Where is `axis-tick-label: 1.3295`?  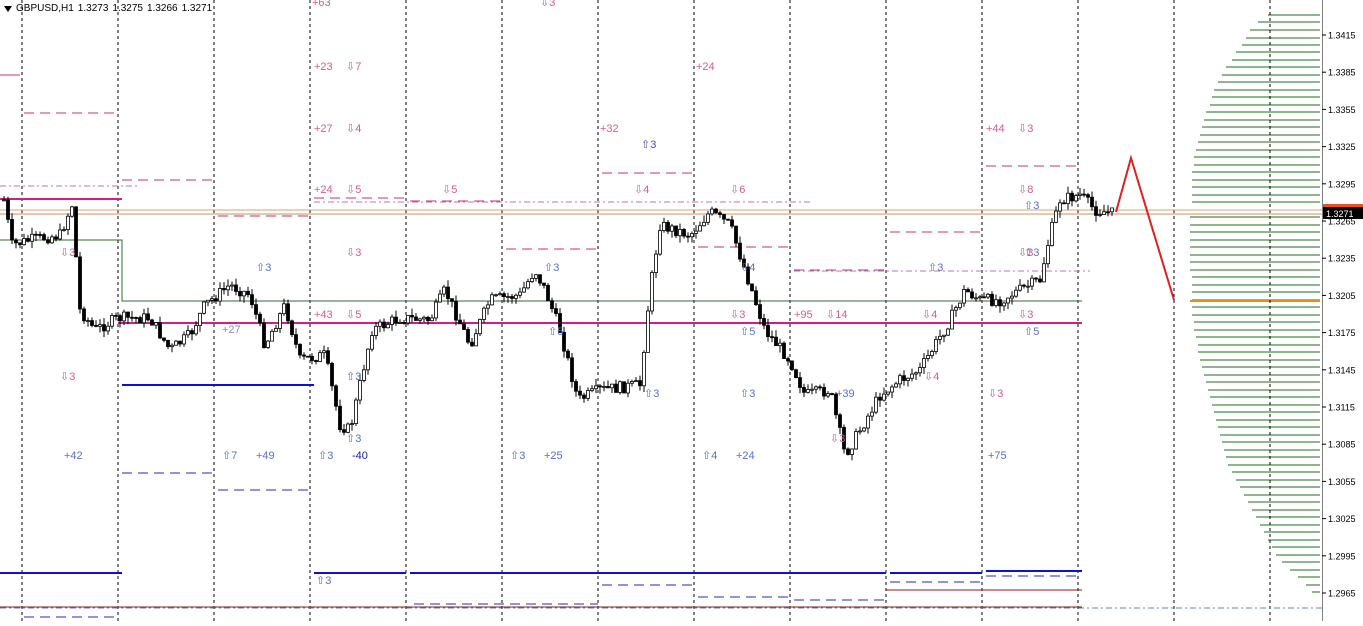
axis-tick-label: 1.3295 is located at coordinates (1342, 184).